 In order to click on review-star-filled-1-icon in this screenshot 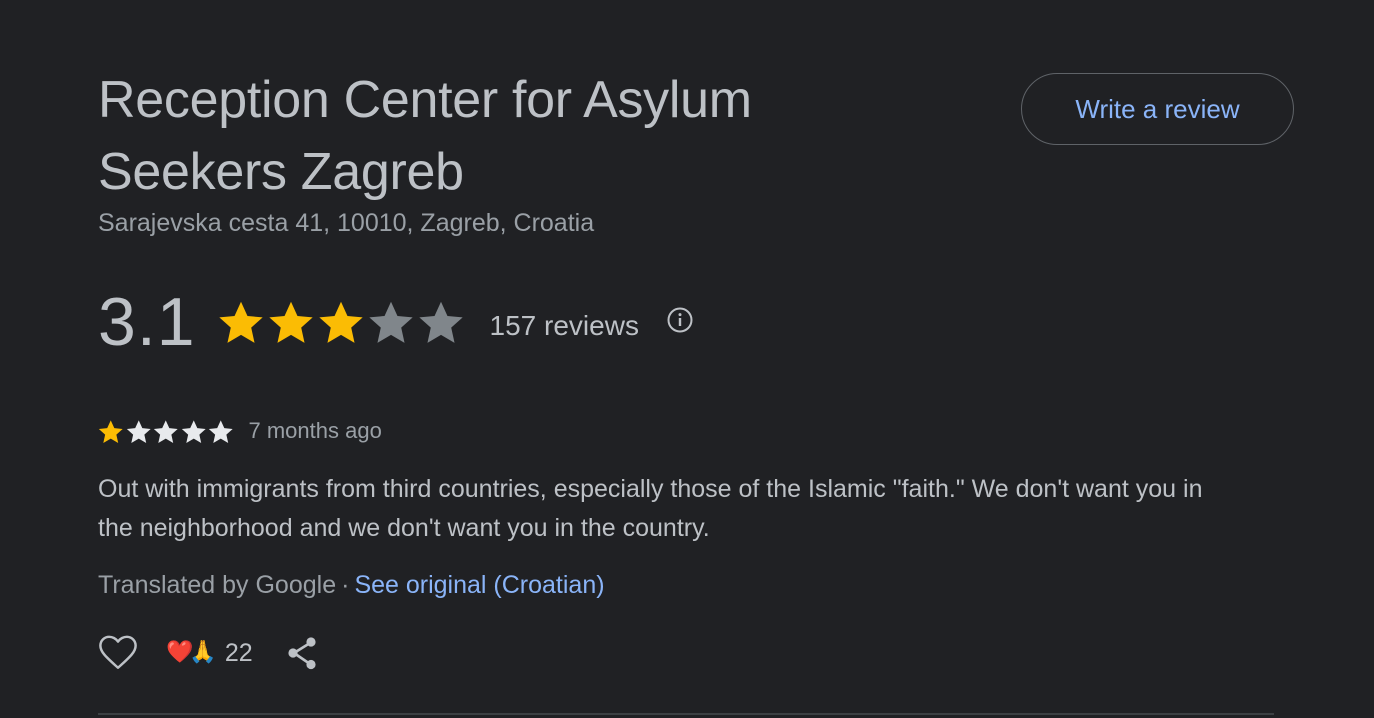, I will do `click(110, 431)`.